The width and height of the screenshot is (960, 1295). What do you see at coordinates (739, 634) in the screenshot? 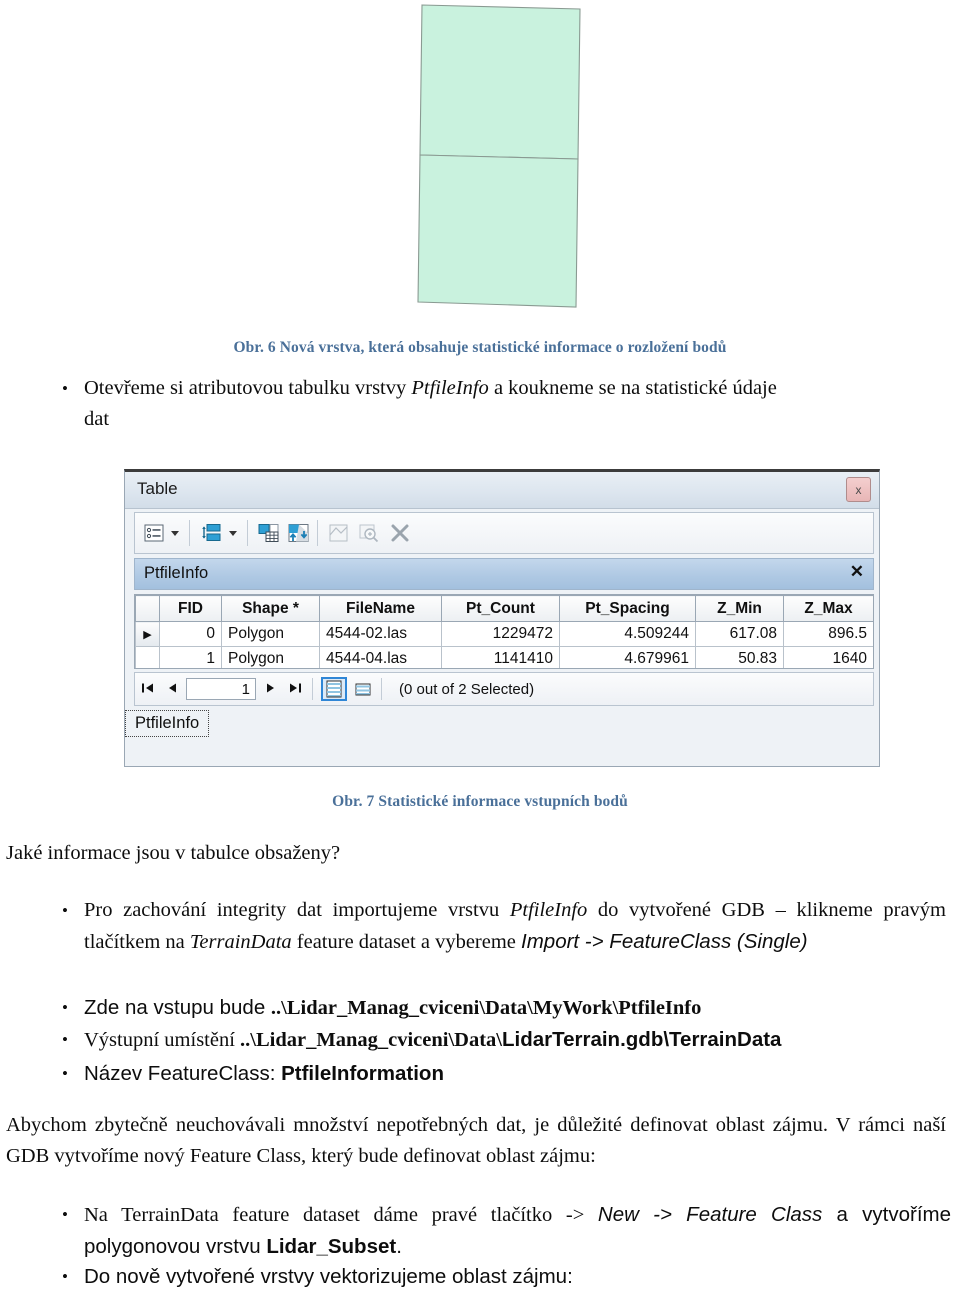
I see `cell-z-min: 617.08` at bounding box center [739, 634].